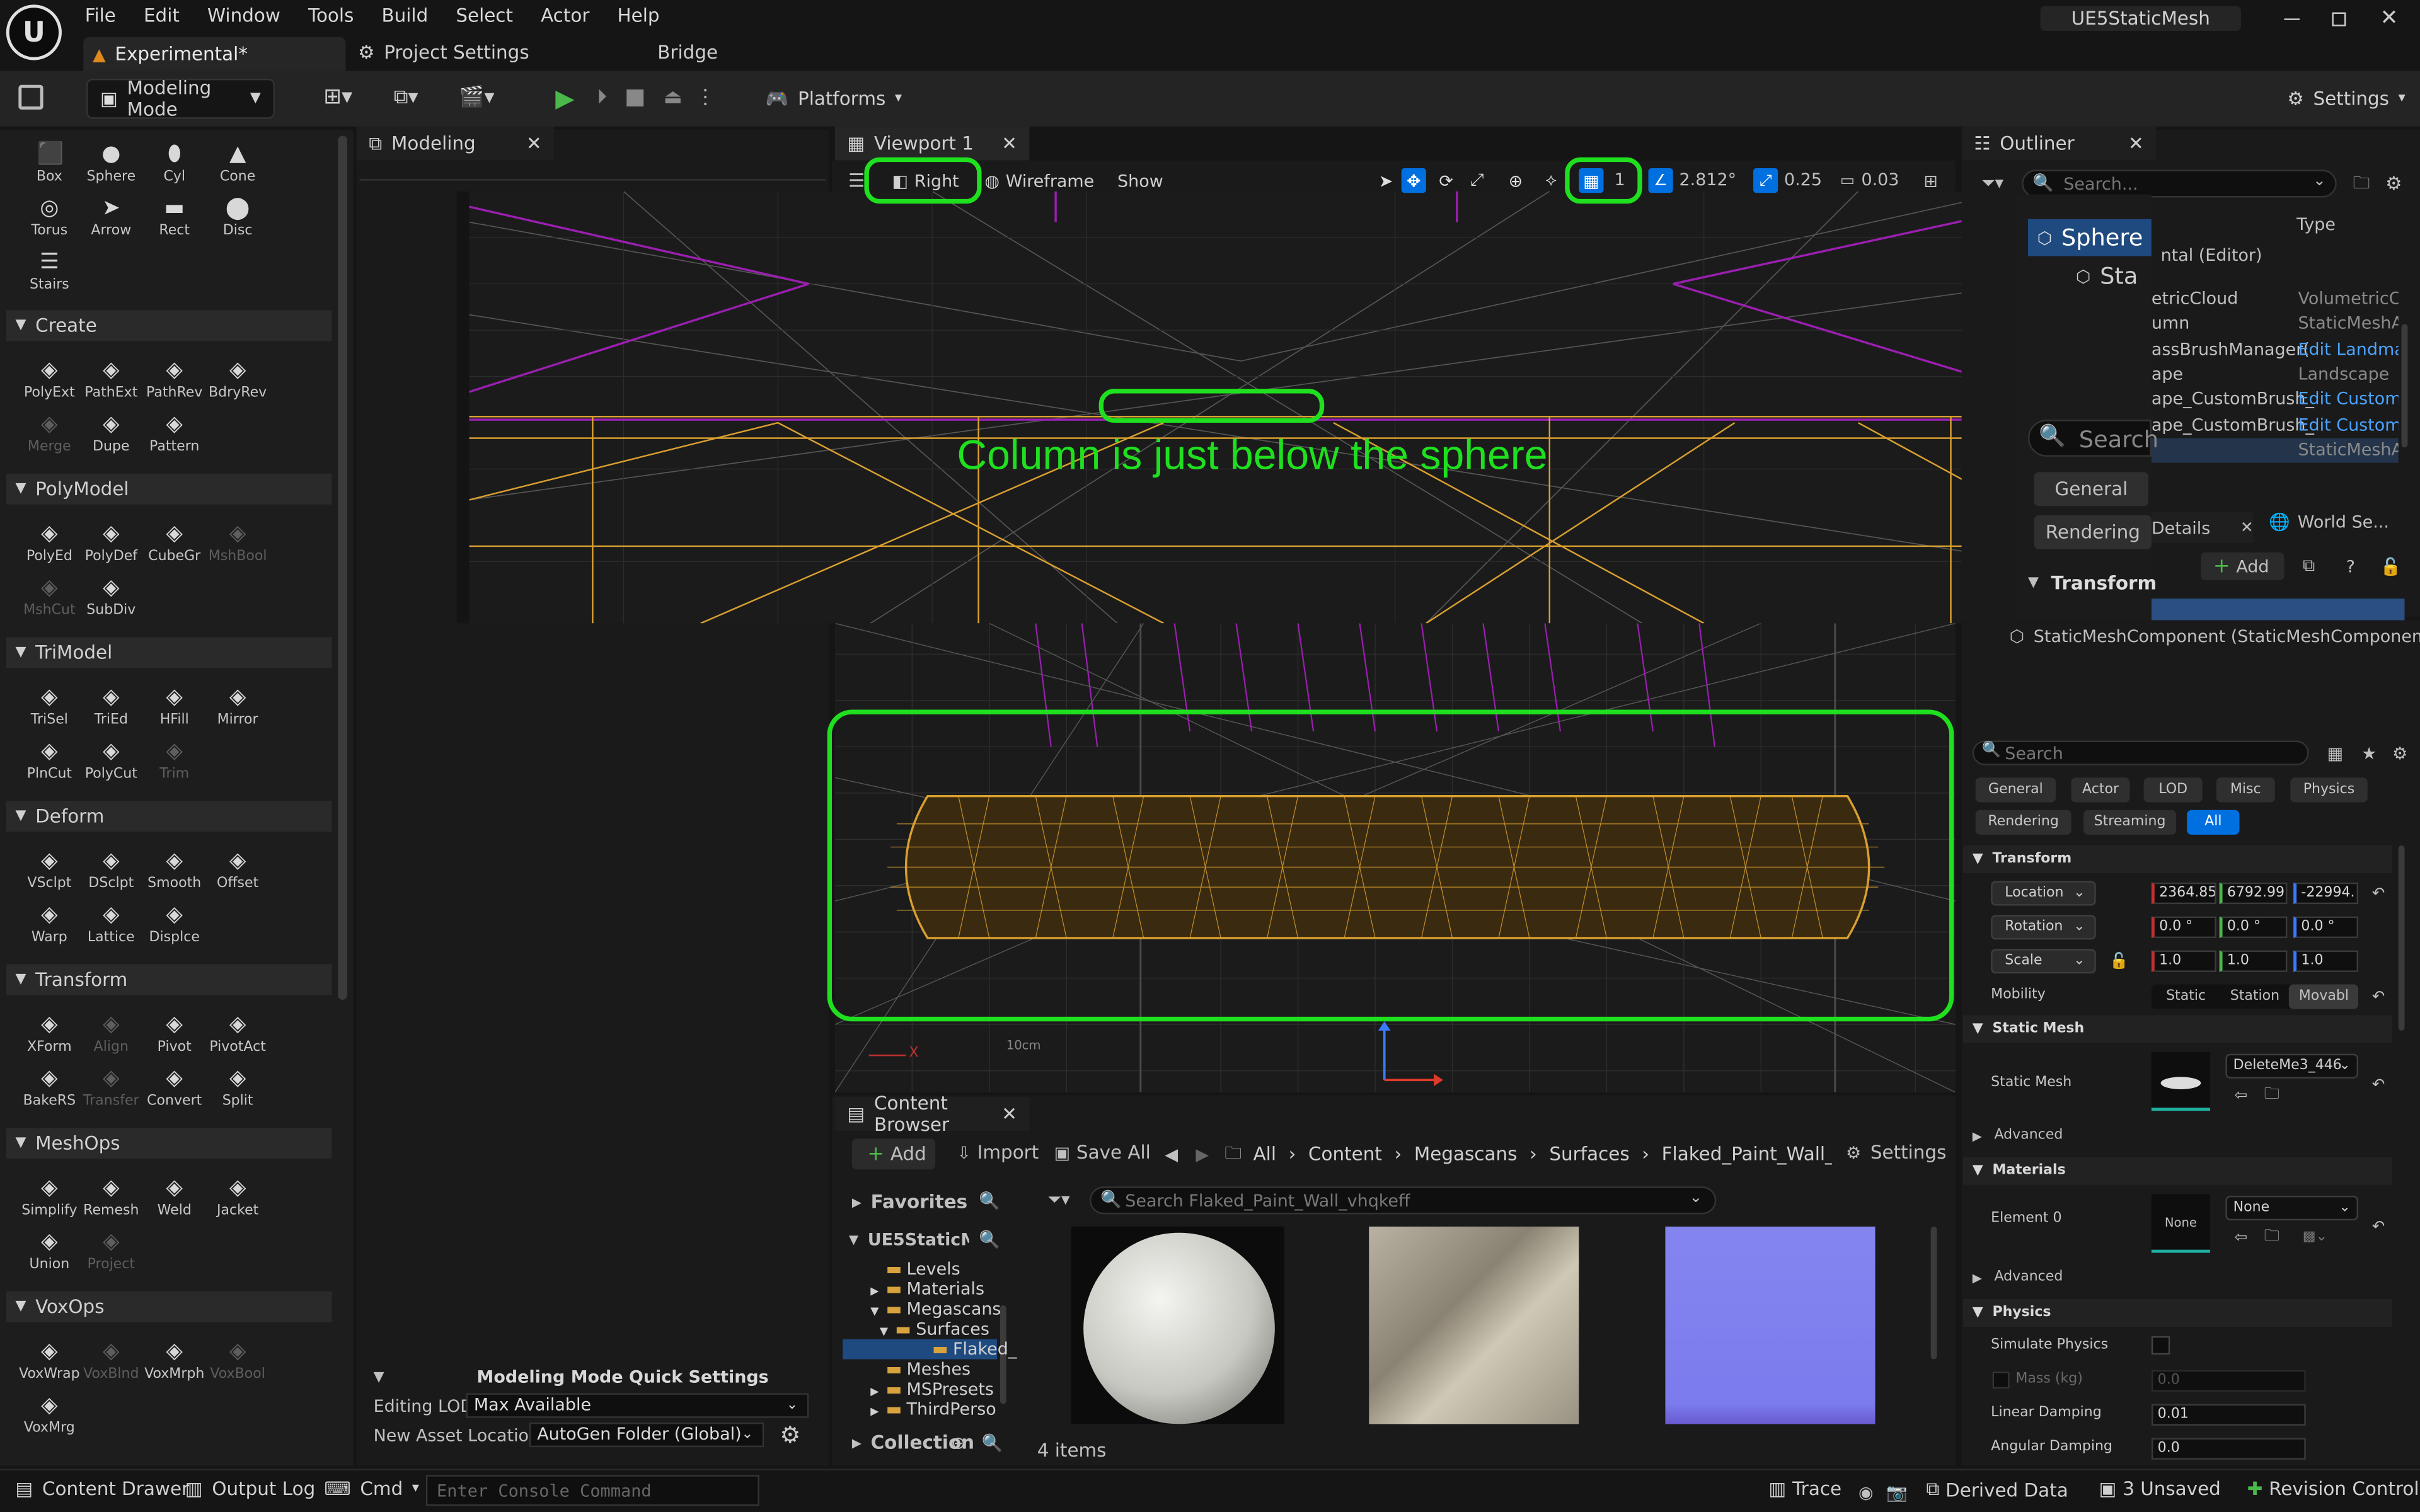 The height and width of the screenshot is (1512, 2420). Describe the element at coordinates (2136, 143) in the screenshot. I see `close-tab-icon: ✕` at that location.